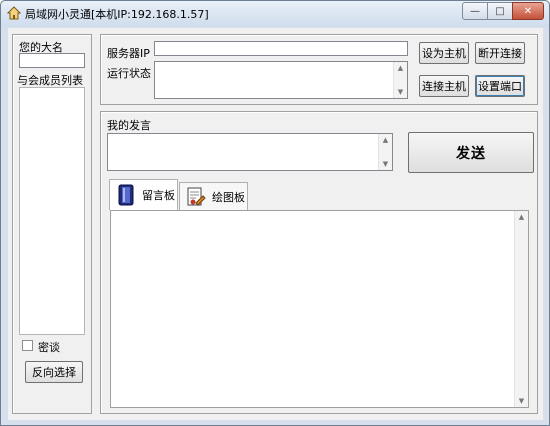 Image resolution: width=550 pixels, height=426 pixels. Describe the element at coordinates (250, 152) in the screenshot. I see `message-input: ▲ ▼` at that location.